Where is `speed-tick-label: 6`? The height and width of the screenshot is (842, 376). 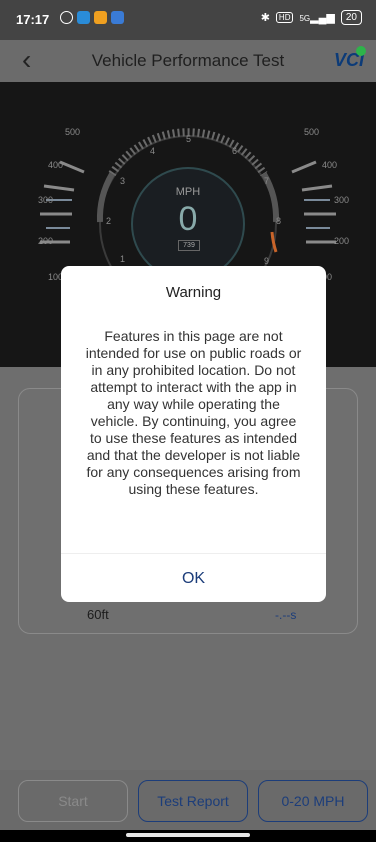
speed-tick-label: 6 is located at coordinates (235, 151).